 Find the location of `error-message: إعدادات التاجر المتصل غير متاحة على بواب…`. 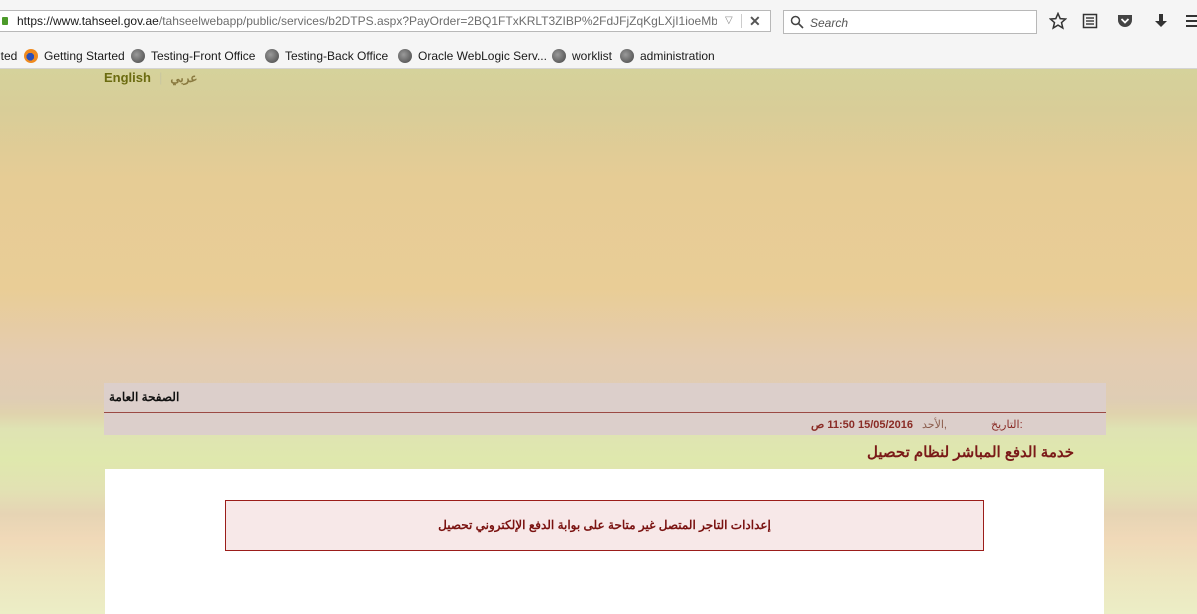

error-message: إعدادات التاجر المتصل غير متاحة على بواب… is located at coordinates (604, 525).